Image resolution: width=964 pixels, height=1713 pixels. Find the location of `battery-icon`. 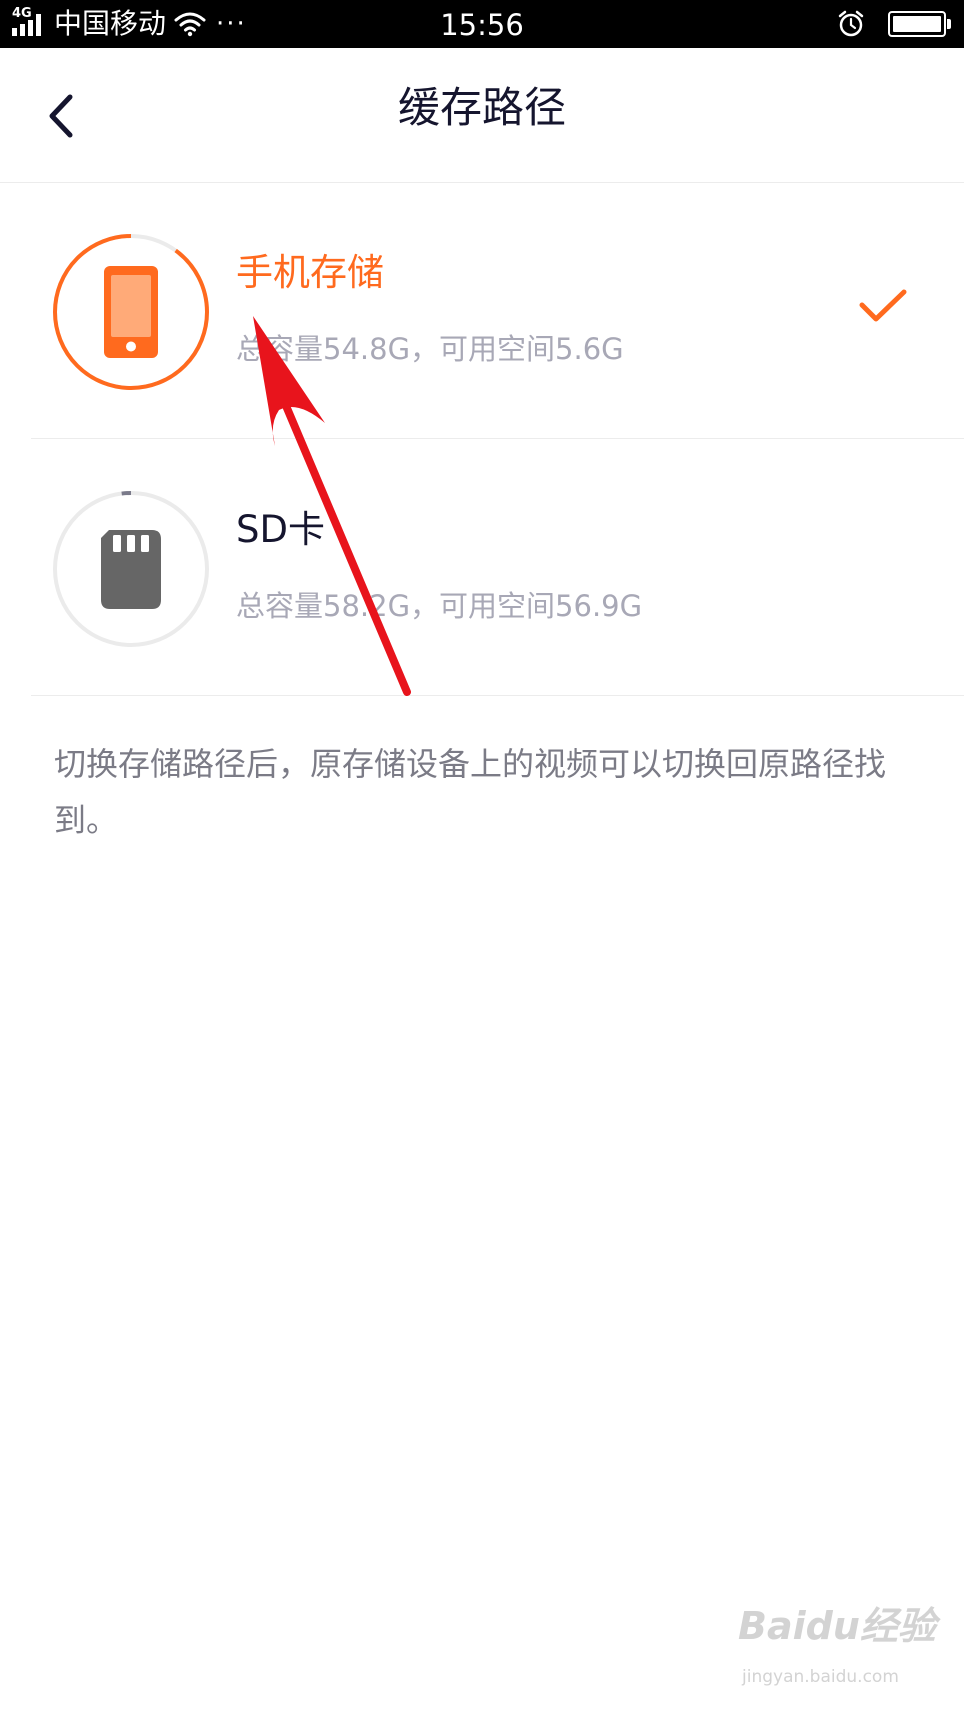

battery-icon is located at coordinates (919, 24).